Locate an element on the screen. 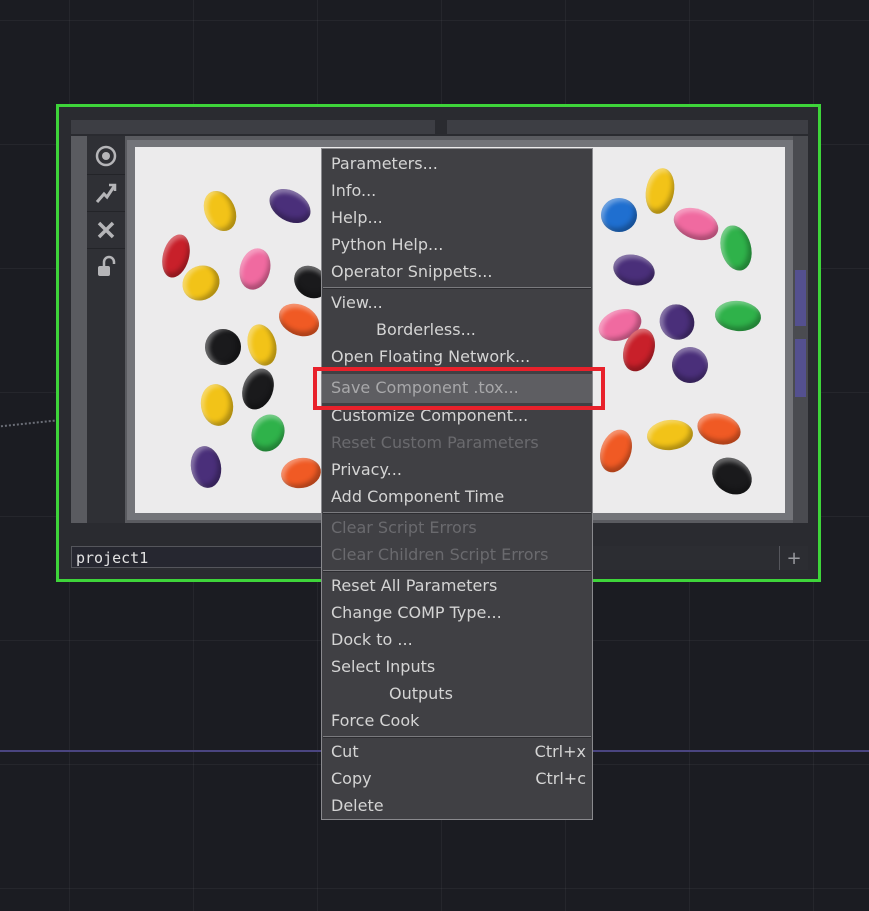 The width and height of the screenshot is (869, 911). menu-item-delete: Delete is located at coordinates (458, 806).